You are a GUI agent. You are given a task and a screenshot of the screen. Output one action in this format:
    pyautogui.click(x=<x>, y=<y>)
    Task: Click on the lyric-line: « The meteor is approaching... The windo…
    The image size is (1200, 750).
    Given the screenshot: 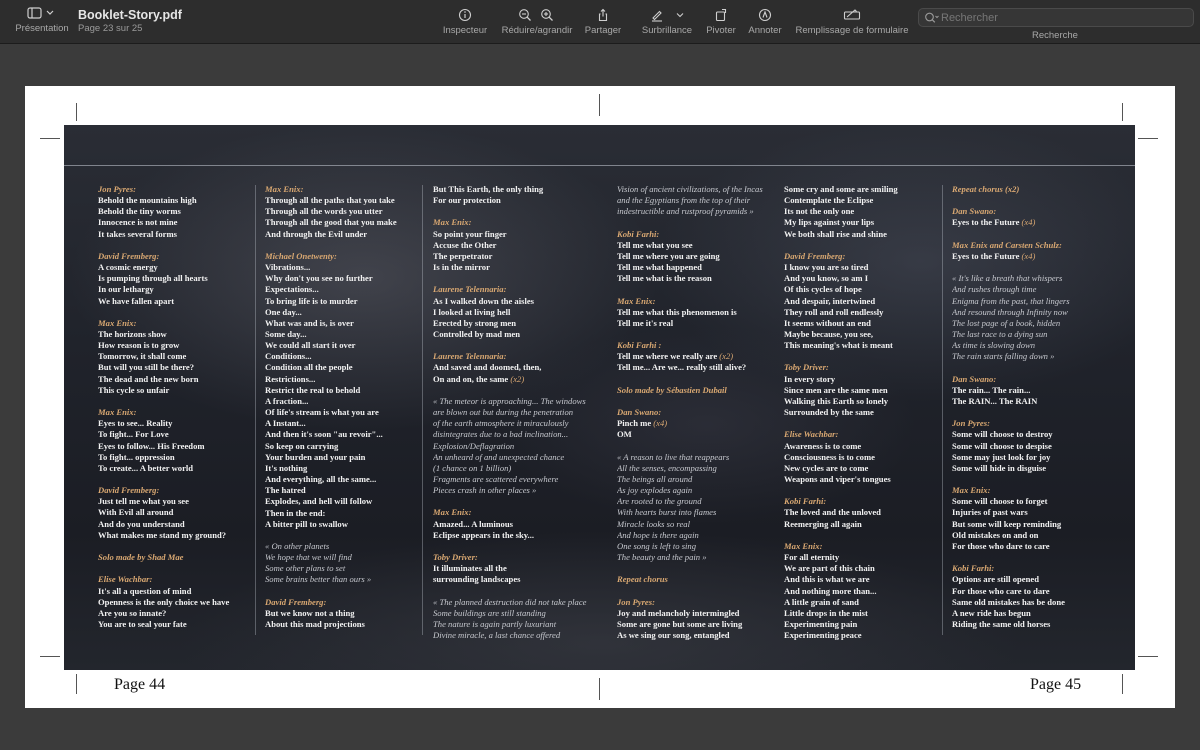 What is the action you would take?
    pyautogui.click(x=515, y=401)
    